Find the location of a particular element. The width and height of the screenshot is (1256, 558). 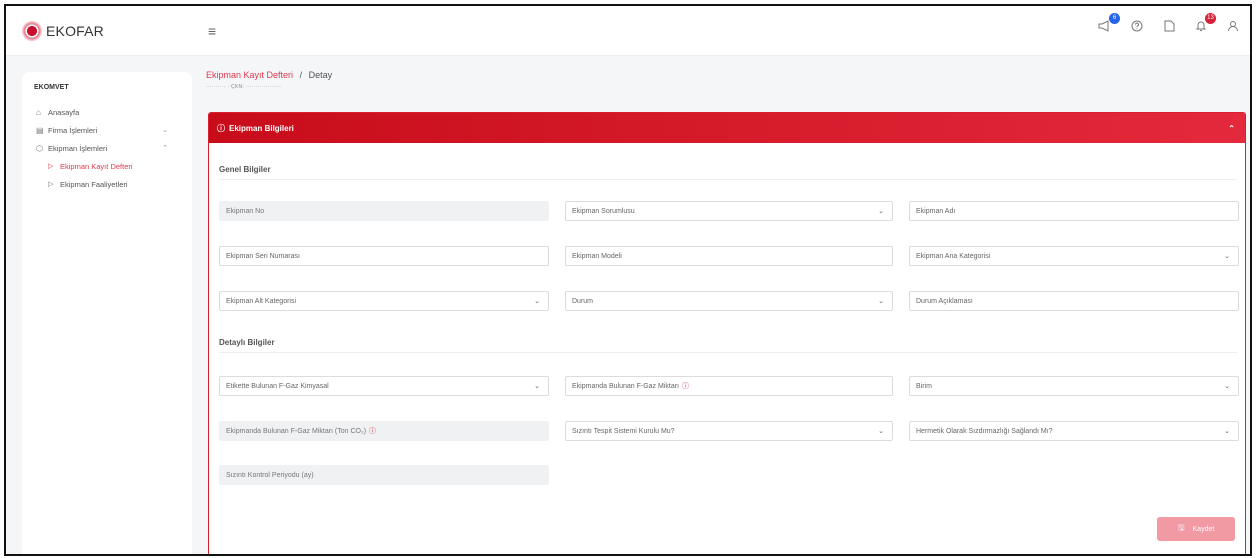

field-label: Ekipman Seri Numarası is located at coordinates (263, 256).